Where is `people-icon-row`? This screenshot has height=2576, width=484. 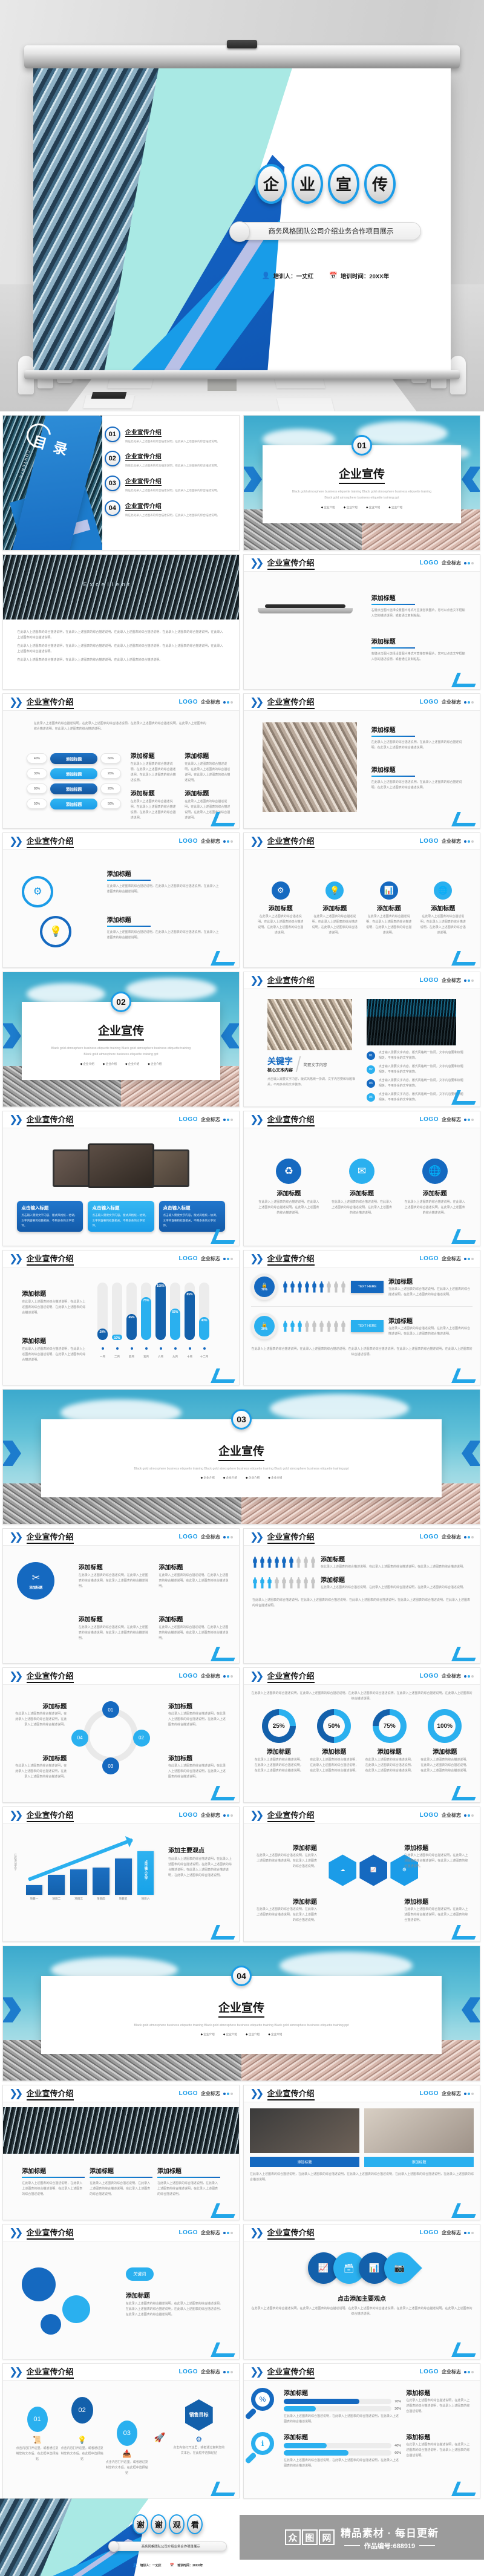
people-icon-row is located at coordinates (284, 1583).